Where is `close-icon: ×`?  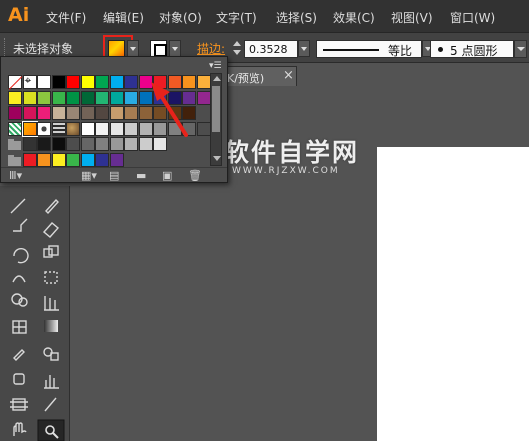 close-icon: × is located at coordinates (288, 75).